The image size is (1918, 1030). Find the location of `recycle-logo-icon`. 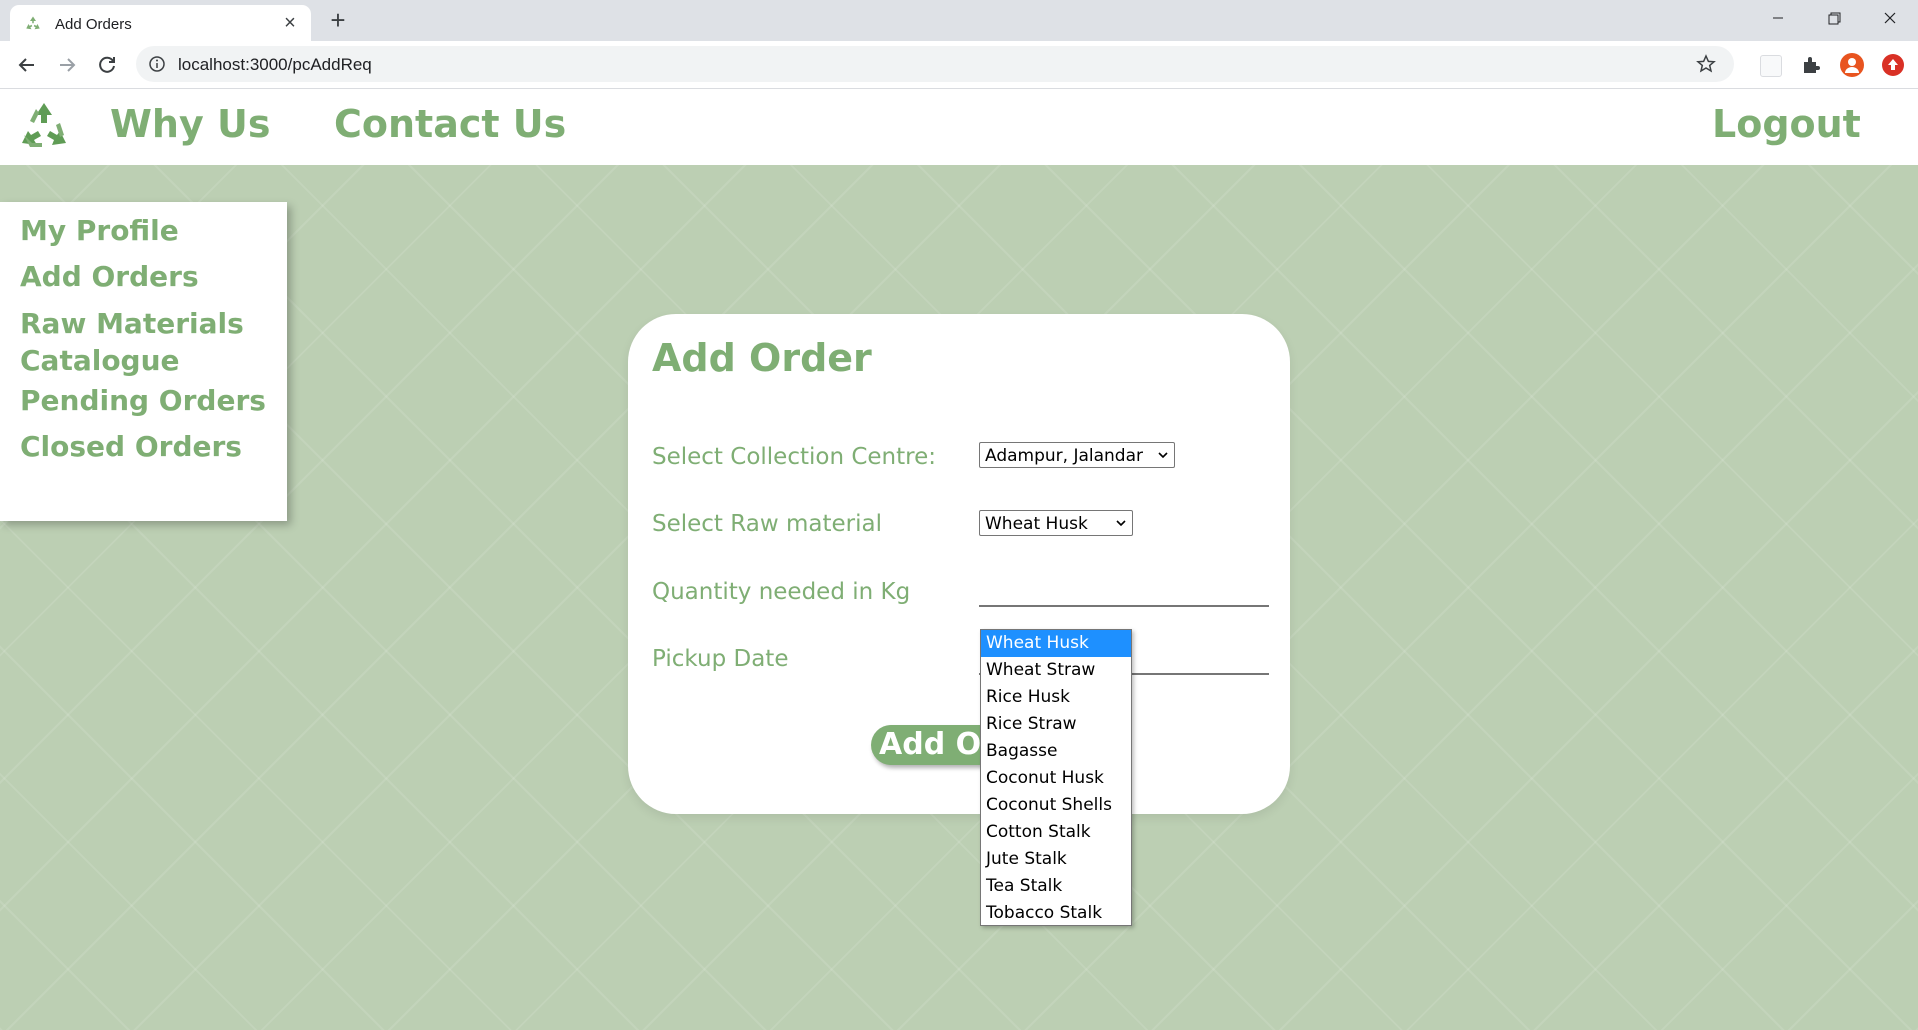

recycle-logo-icon is located at coordinates (44, 127).